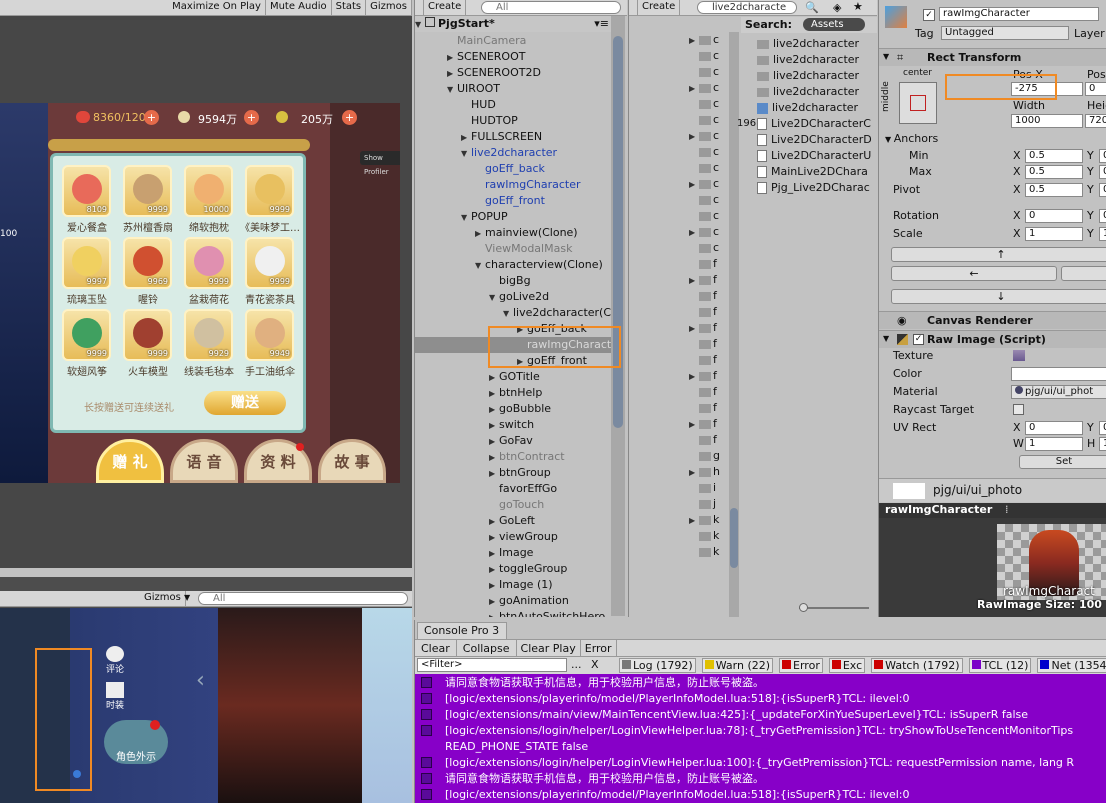 The height and width of the screenshot is (803, 1106). Describe the element at coordinates (513, 153) in the screenshot. I see `hierarchy-item: ▼ live2dcharacter` at that location.